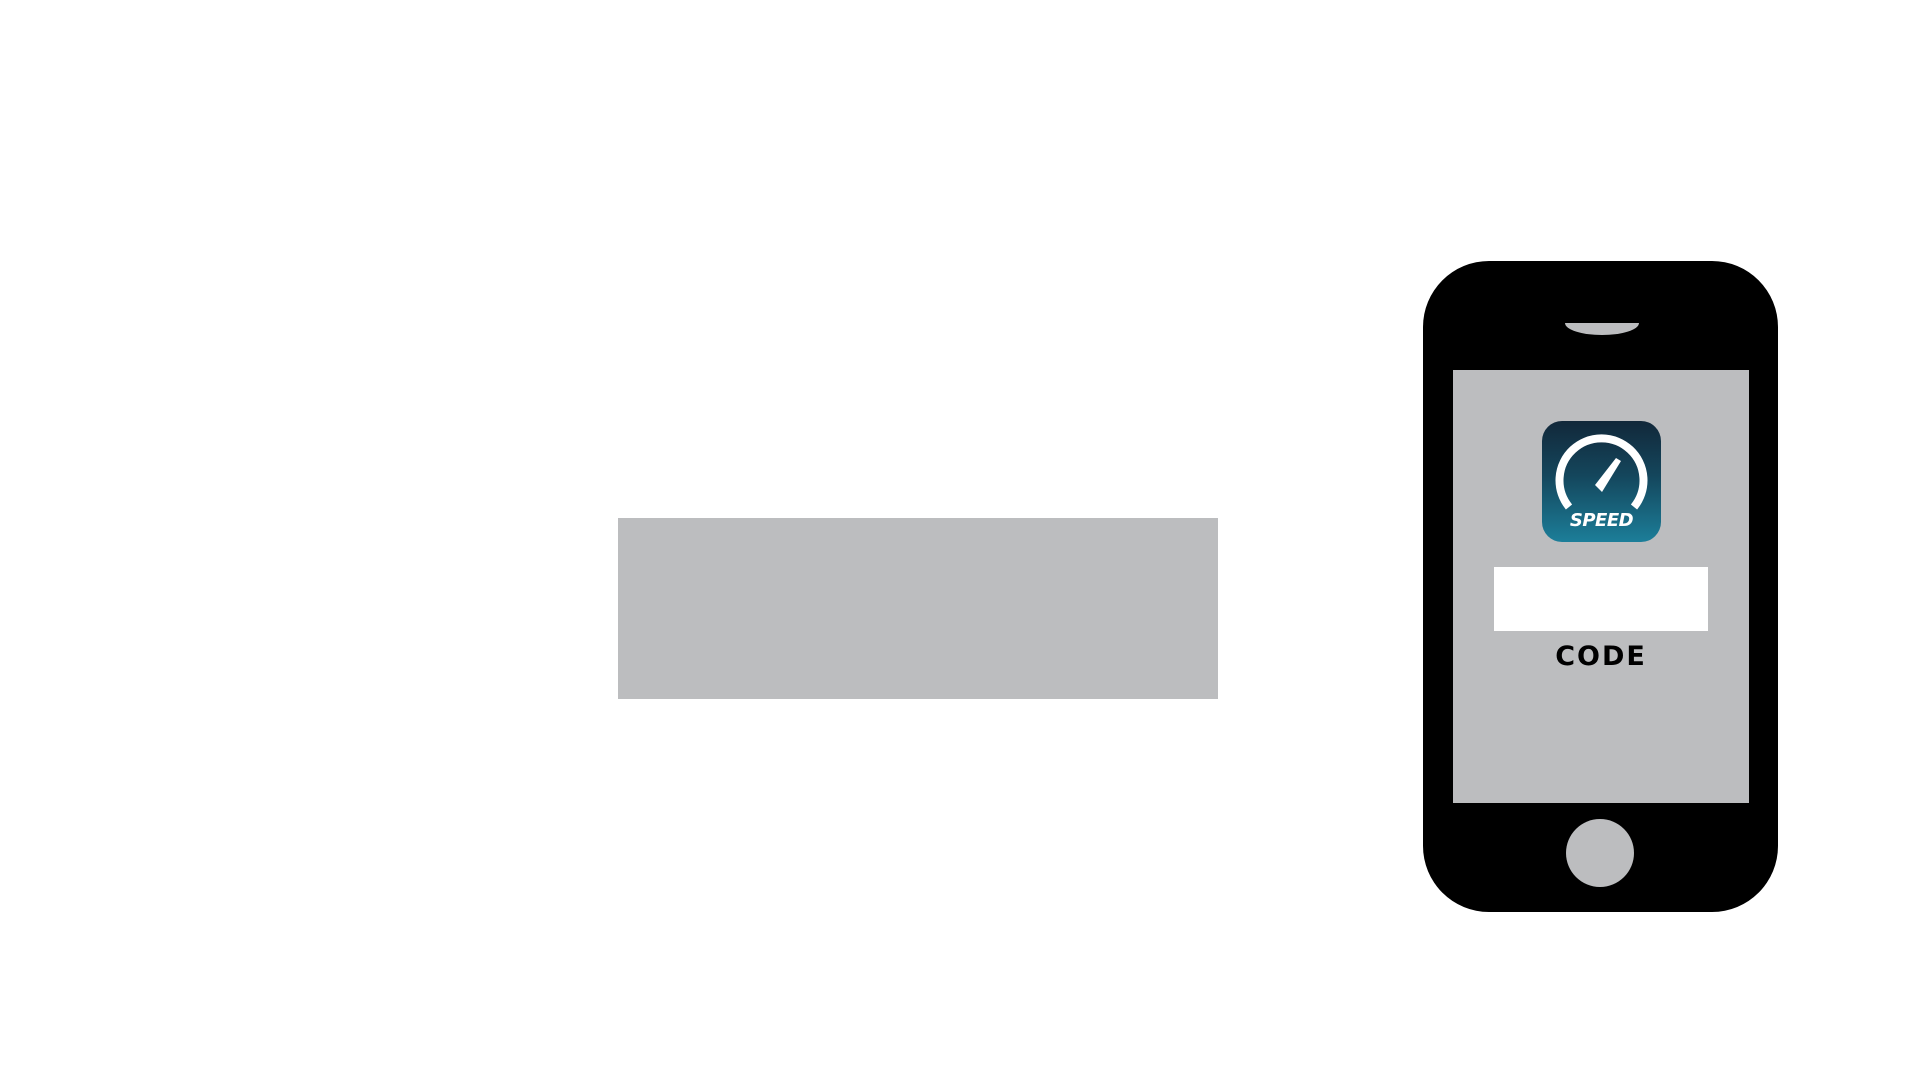 This screenshot has width=1921, height=1080. Describe the element at coordinates (1601, 481) in the screenshot. I see `speed-app-icon: SPEED` at that location.